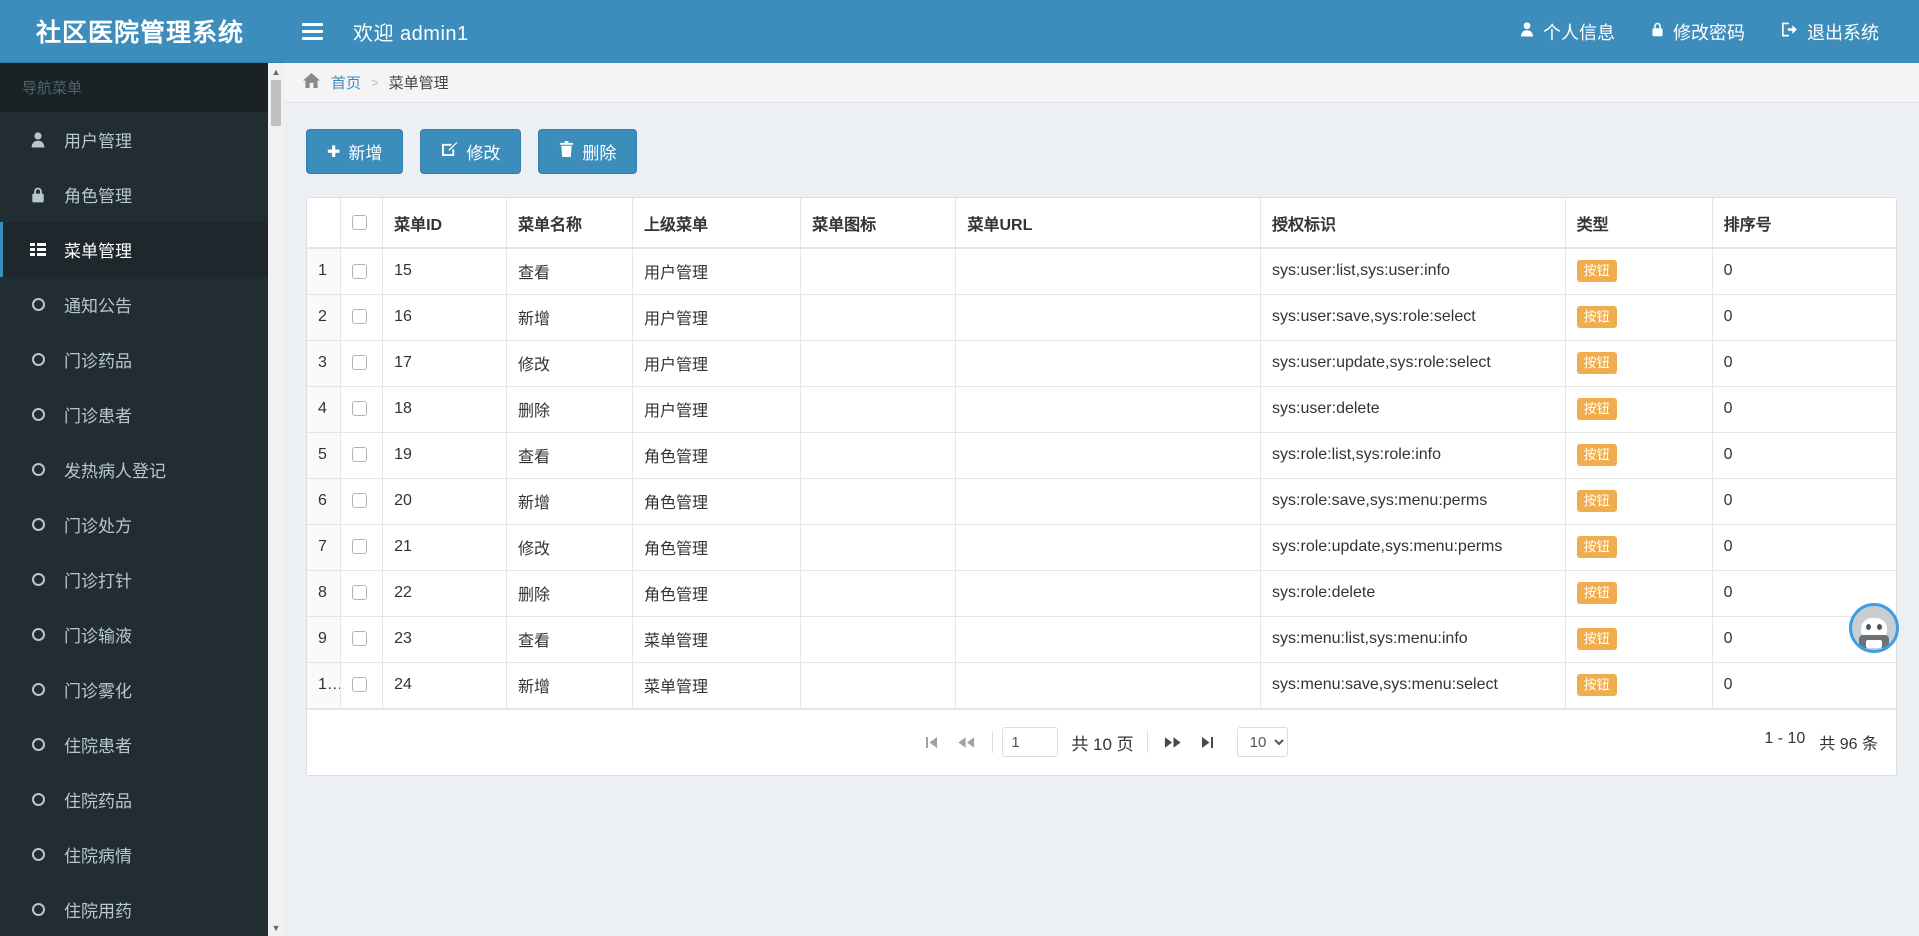  I want to click on table-row: 8 22 删除 角色管理 sys:role:delete 按钮 0, so click(1101, 593).